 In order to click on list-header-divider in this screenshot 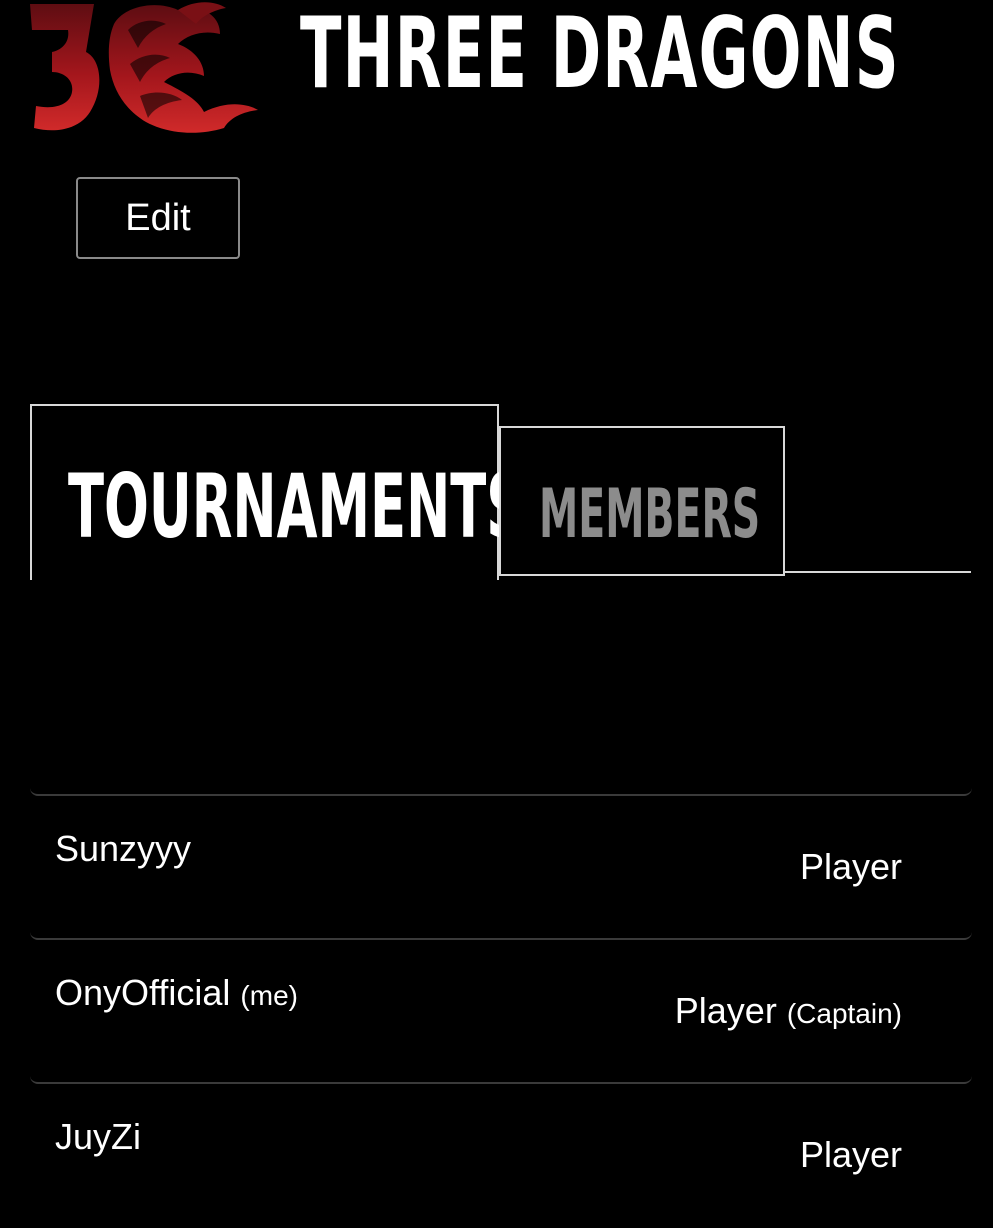, I will do `click(501, 767)`.